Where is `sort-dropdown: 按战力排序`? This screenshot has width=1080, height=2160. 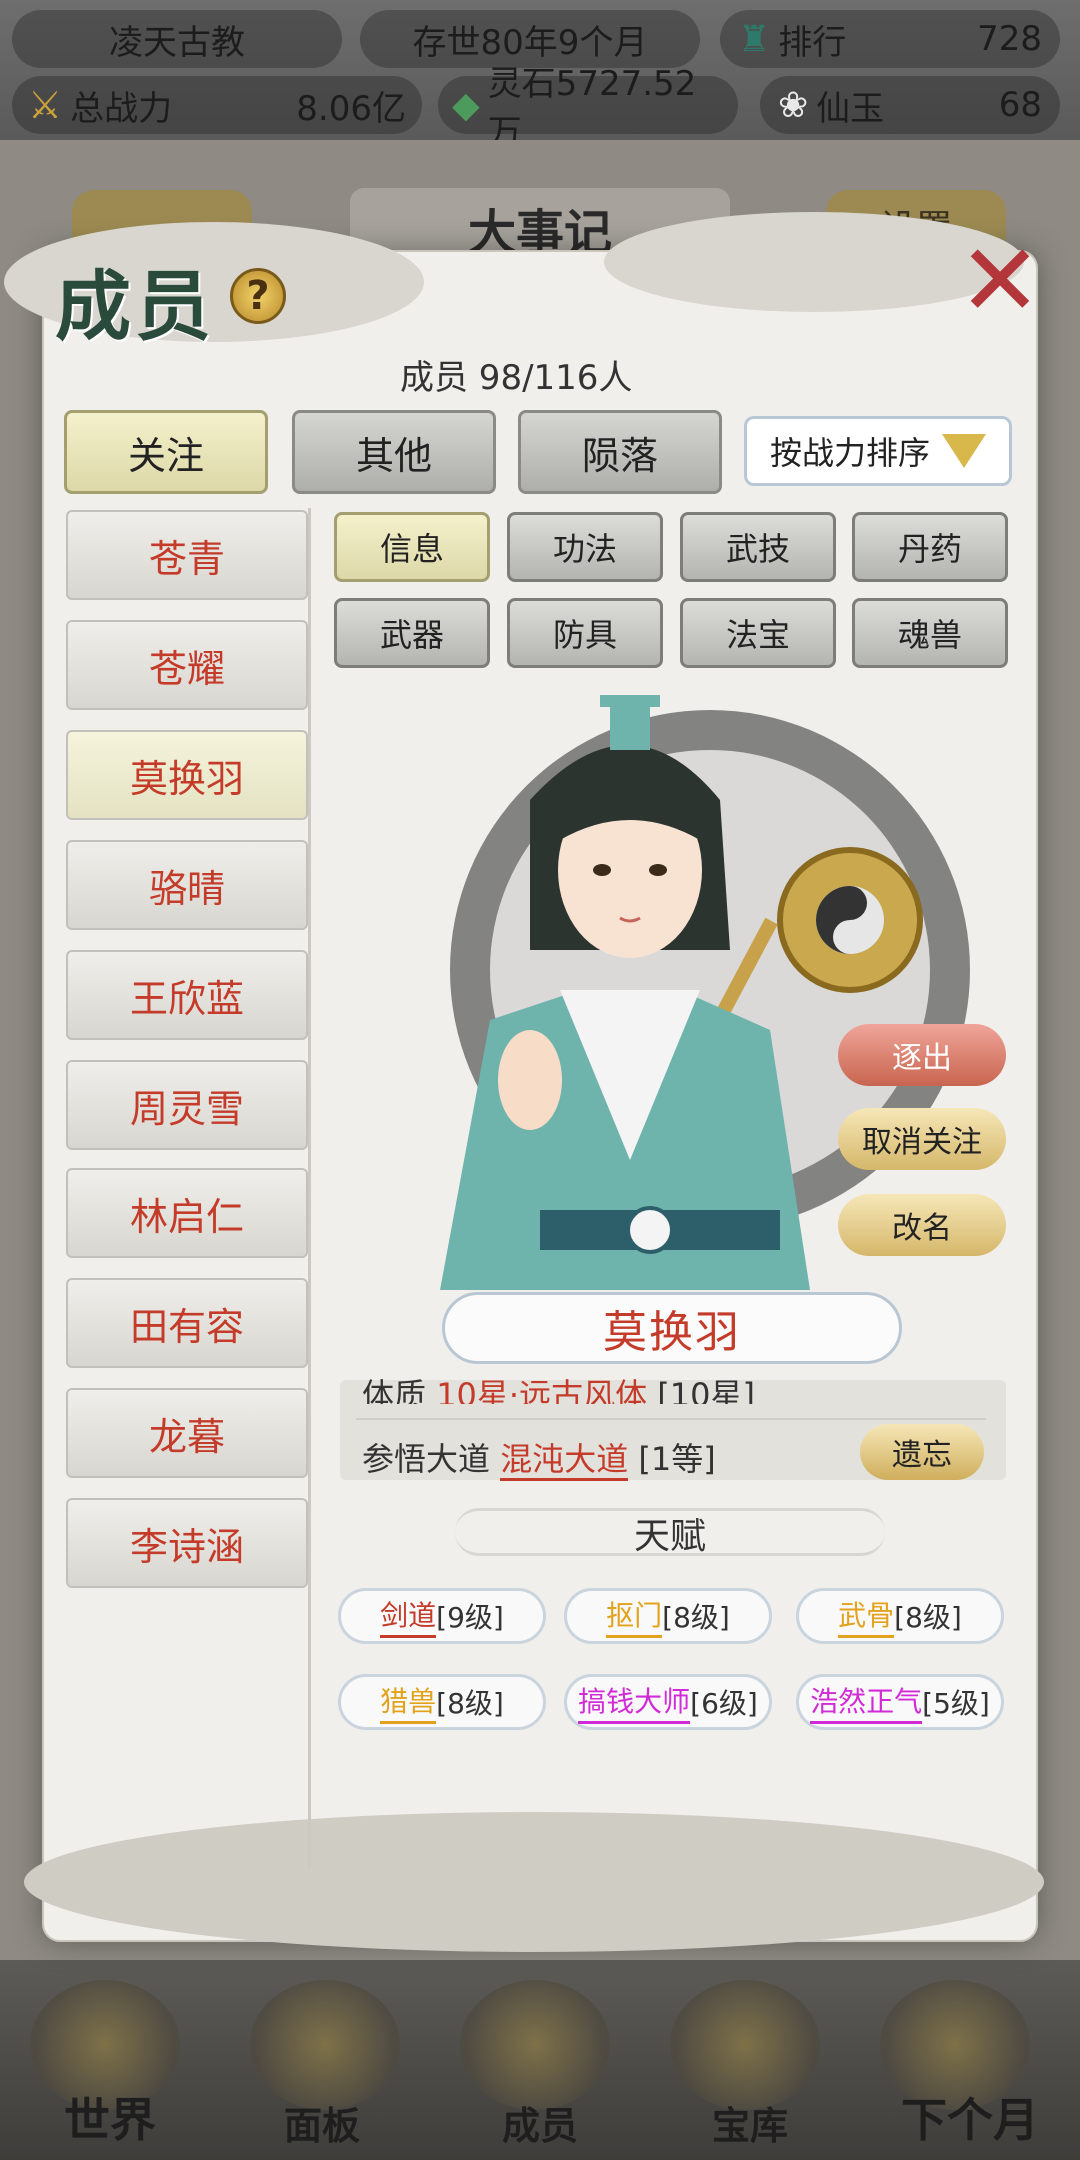
sort-dropdown: 按战力排序 is located at coordinates (878, 451).